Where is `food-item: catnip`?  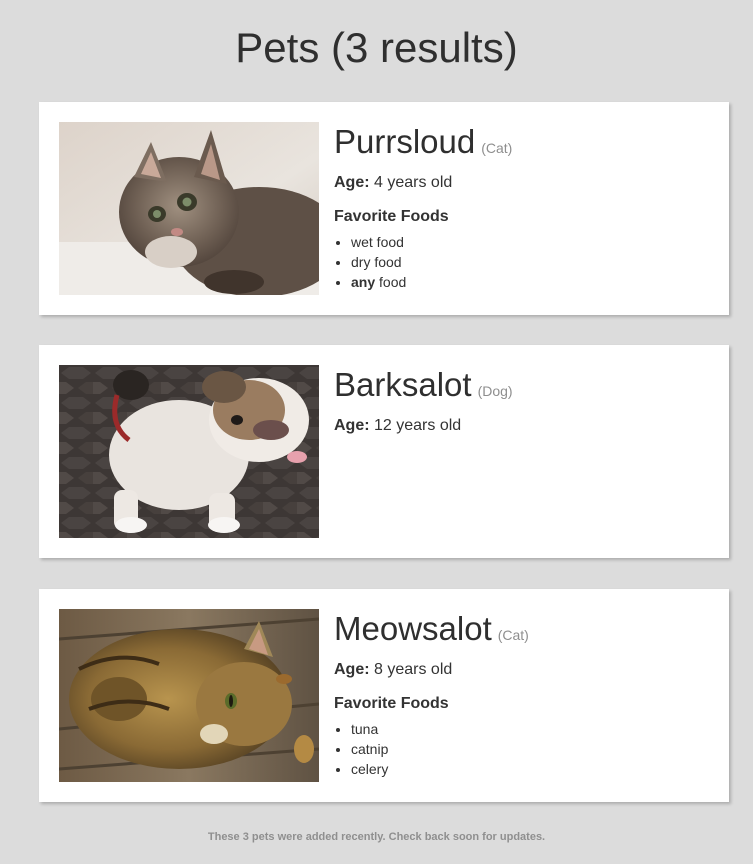
food-item: catnip is located at coordinates (532, 749).